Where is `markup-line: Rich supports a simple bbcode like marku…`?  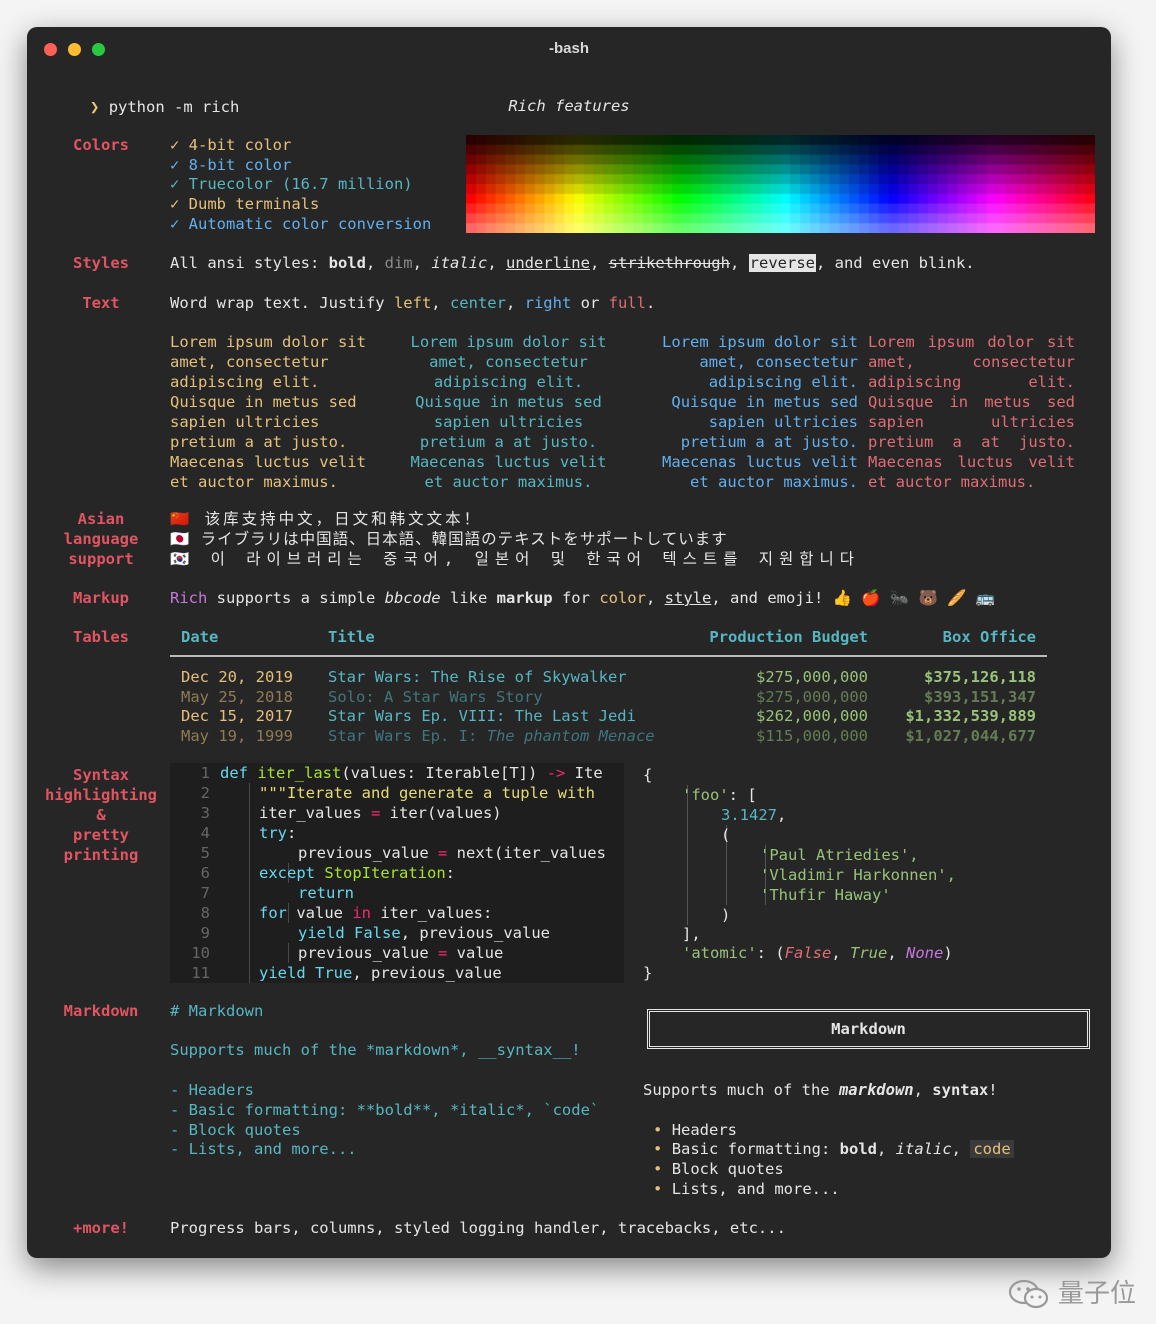 markup-line: Rich supports a simple bbcode like marku… is located at coordinates (583, 598).